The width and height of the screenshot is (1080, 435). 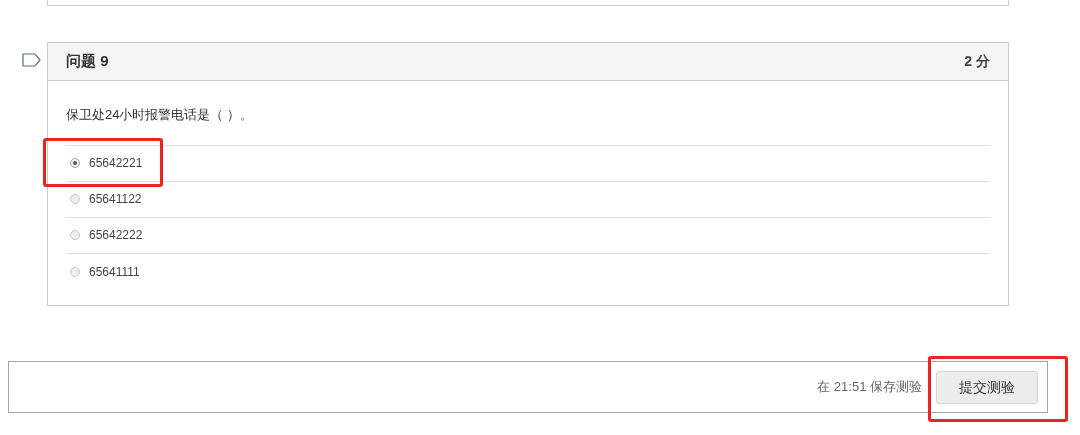 What do you see at coordinates (116, 163) in the screenshot?
I see `option-label: 65642221` at bounding box center [116, 163].